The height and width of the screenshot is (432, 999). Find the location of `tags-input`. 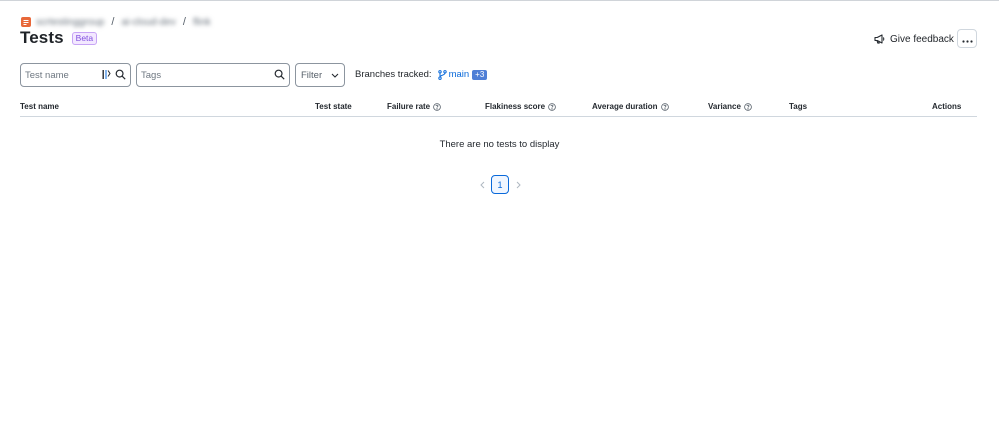

tags-input is located at coordinates (215, 75).